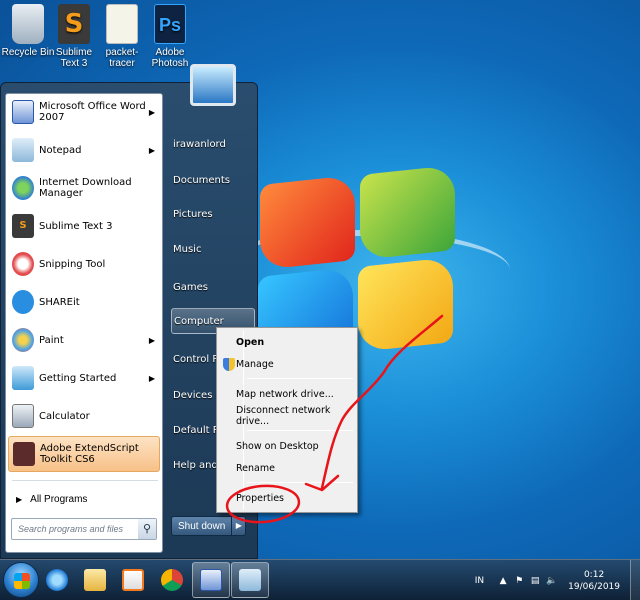 This screenshot has height=600, width=640. Describe the element at coordinates (64, 416) in the screenshot. I see `start-item-label: Calculator` at that location.